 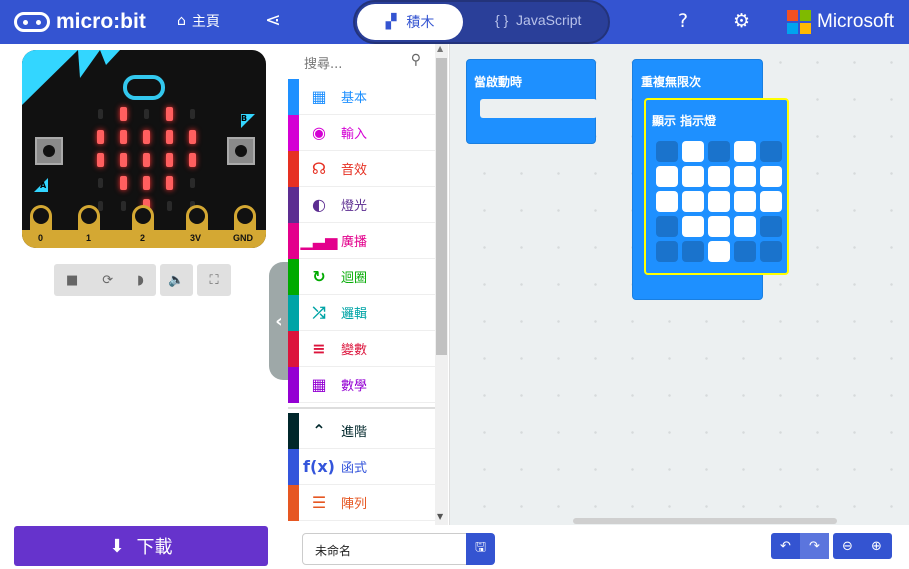 What do you see at coordinates (361, 204) in the screenshot?
I see `toolbox-category-3: ◐ 燈光` at bounding box center [361, 204].